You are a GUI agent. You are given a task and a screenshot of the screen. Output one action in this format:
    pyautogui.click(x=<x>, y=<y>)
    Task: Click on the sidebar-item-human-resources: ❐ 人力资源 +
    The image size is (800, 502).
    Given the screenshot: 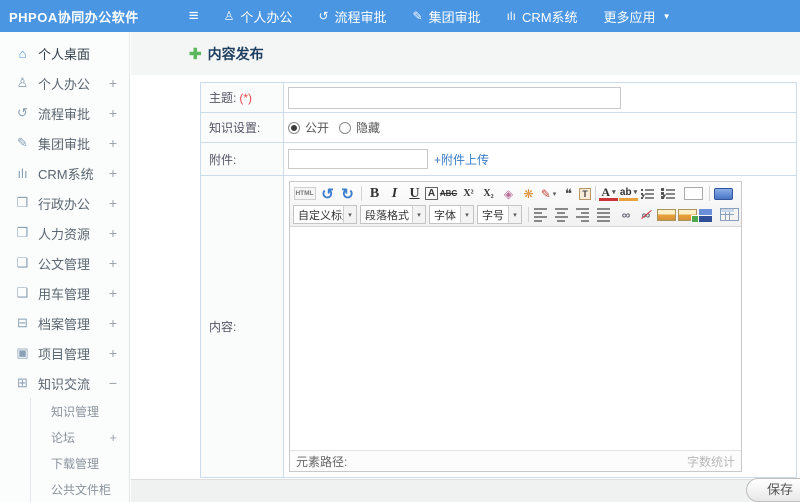 What is the action you would take?
    pyautogui.click(x=64, y=233)
    